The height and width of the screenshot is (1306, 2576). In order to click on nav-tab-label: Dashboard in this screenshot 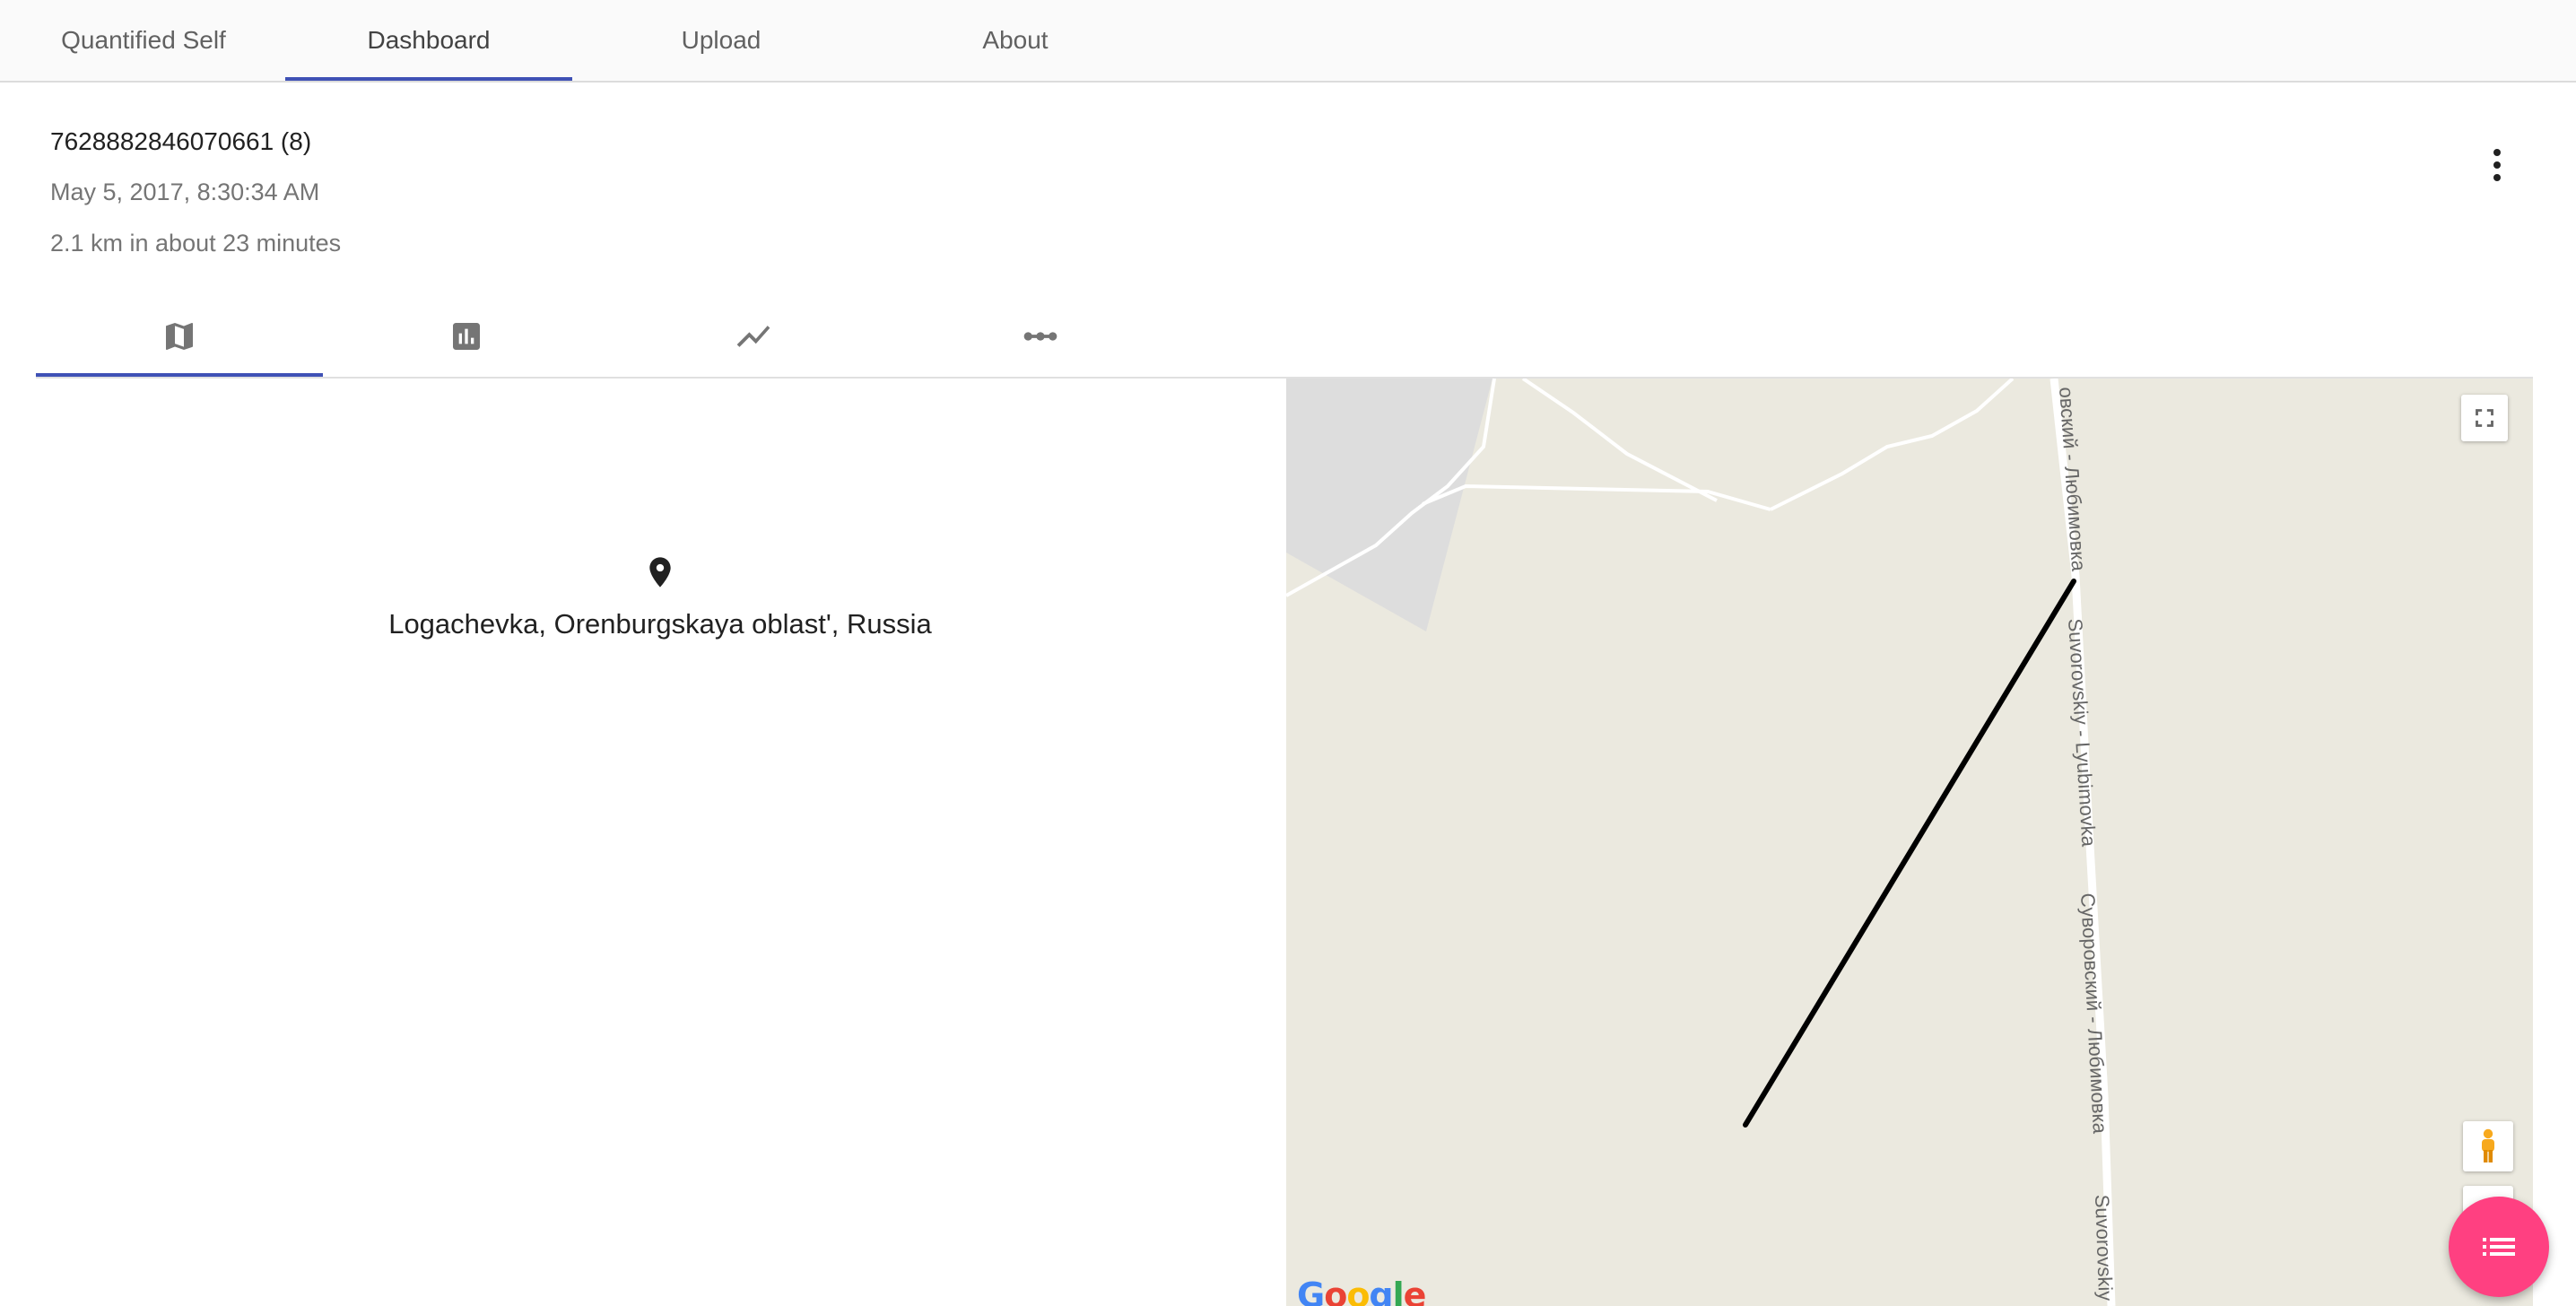, I will do `click(429, 40)`.